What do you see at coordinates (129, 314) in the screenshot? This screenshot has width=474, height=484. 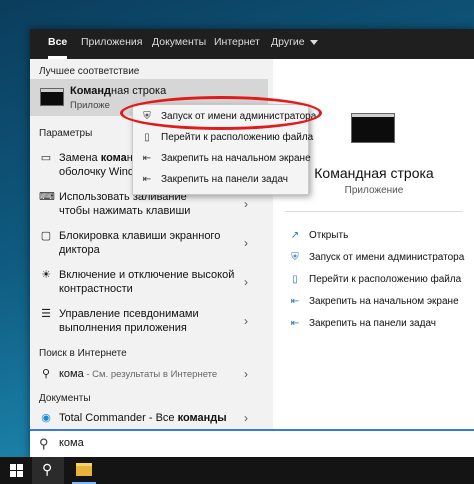 I see `settings-item-line1: Управление псевдонимами` at bounding box center [129, 314].